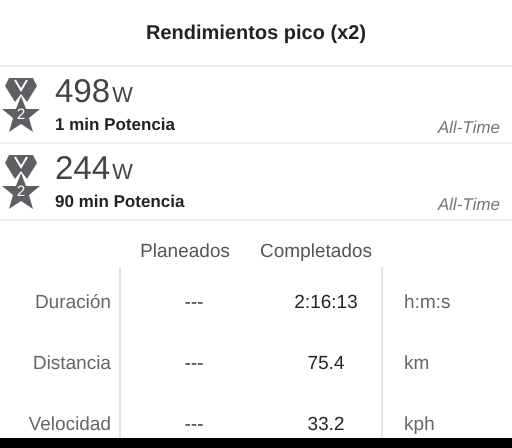 This screenshot has height=448, width=512. I want to click on unit-label: kph, so click(419, 425).